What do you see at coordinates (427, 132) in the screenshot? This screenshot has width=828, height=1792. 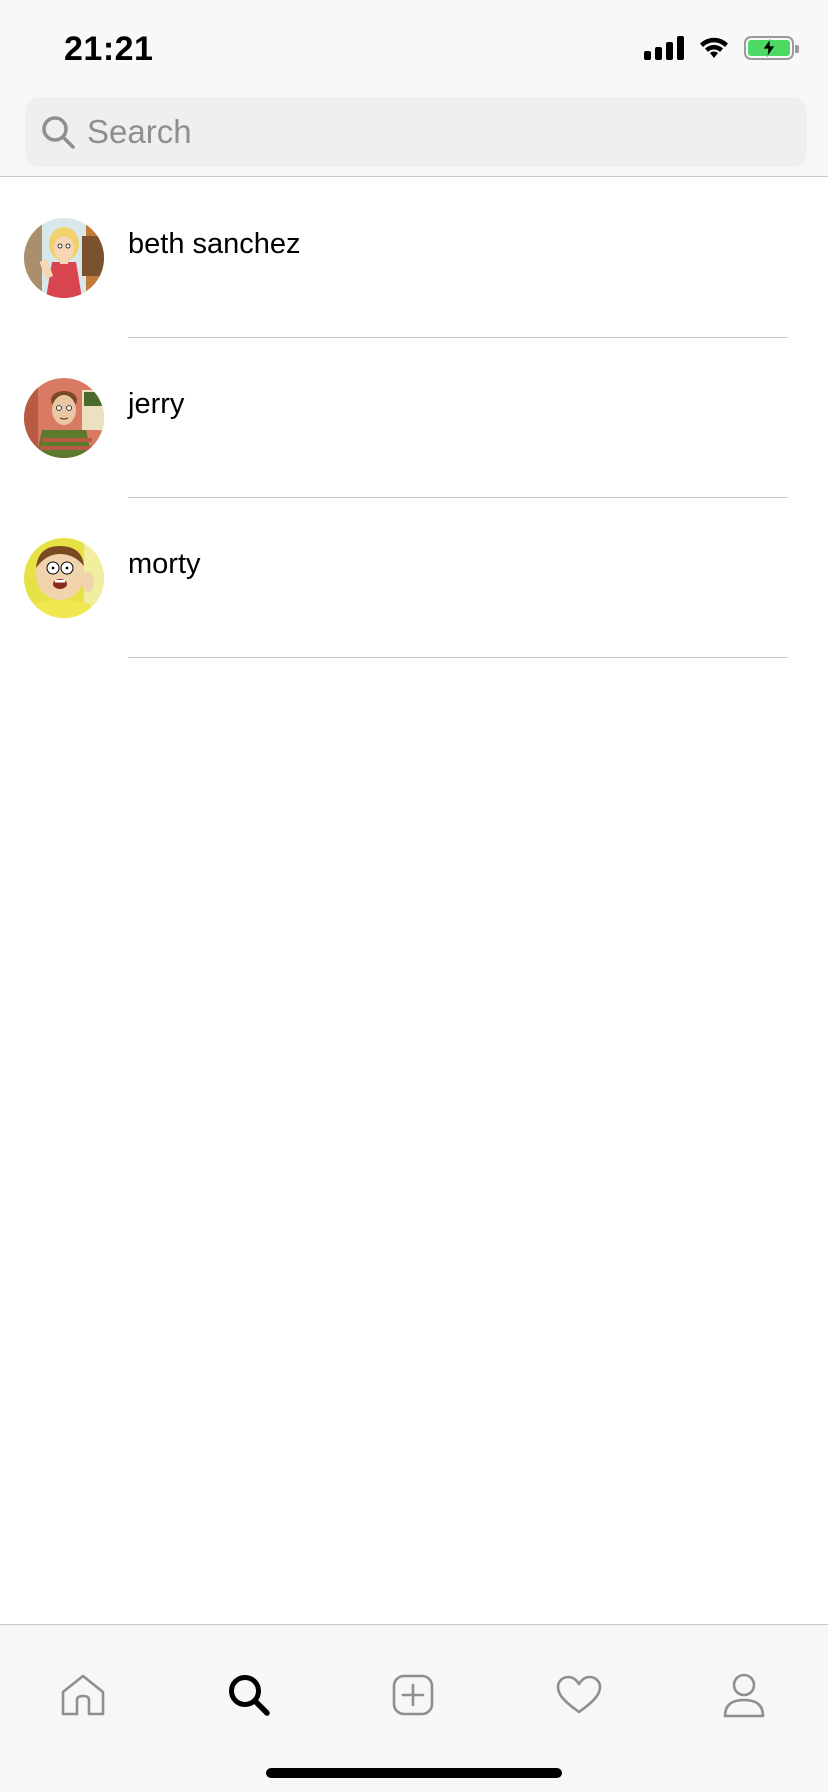 I see `search-input` at bounding box center [427, 132].